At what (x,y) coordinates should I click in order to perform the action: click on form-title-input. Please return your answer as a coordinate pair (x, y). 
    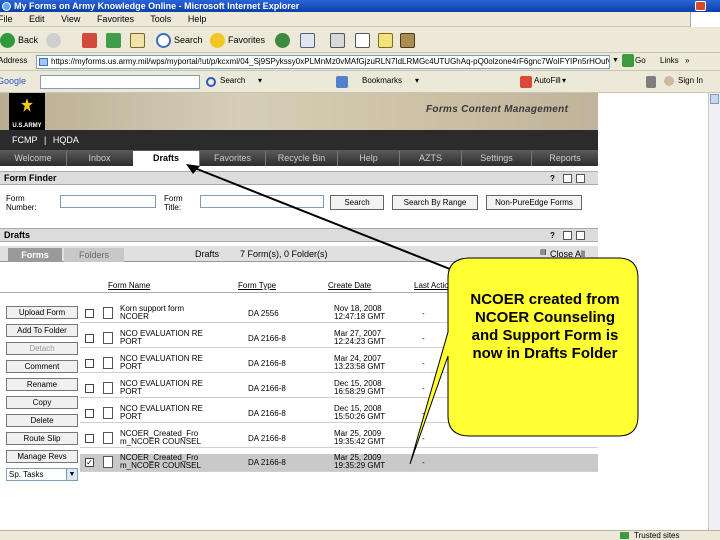
    Looking at the image, I should click on (262, 201).